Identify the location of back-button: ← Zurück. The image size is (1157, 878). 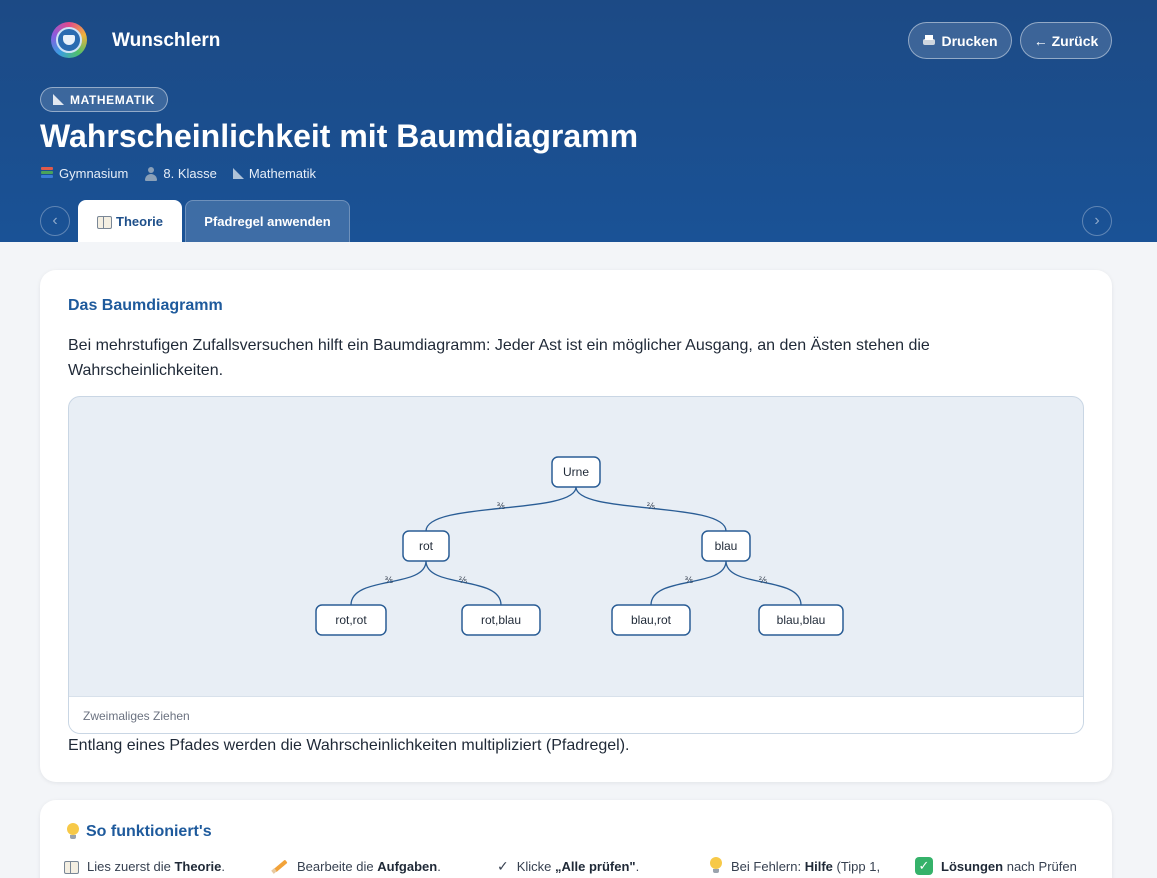
(1066, 40).